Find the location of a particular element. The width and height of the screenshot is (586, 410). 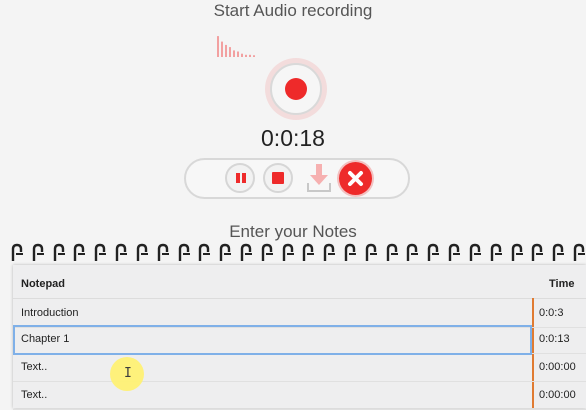

record-icon is located at coordinates (296, 89).